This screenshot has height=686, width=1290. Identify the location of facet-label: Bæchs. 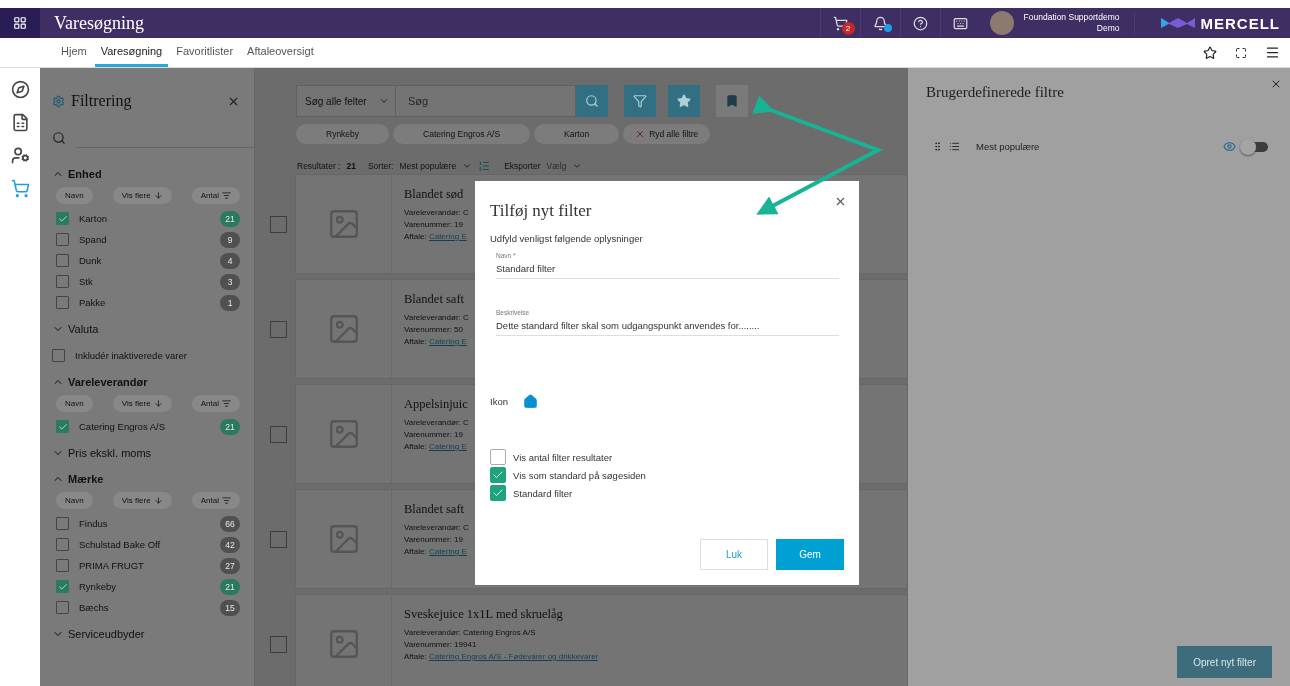
(94, 607).